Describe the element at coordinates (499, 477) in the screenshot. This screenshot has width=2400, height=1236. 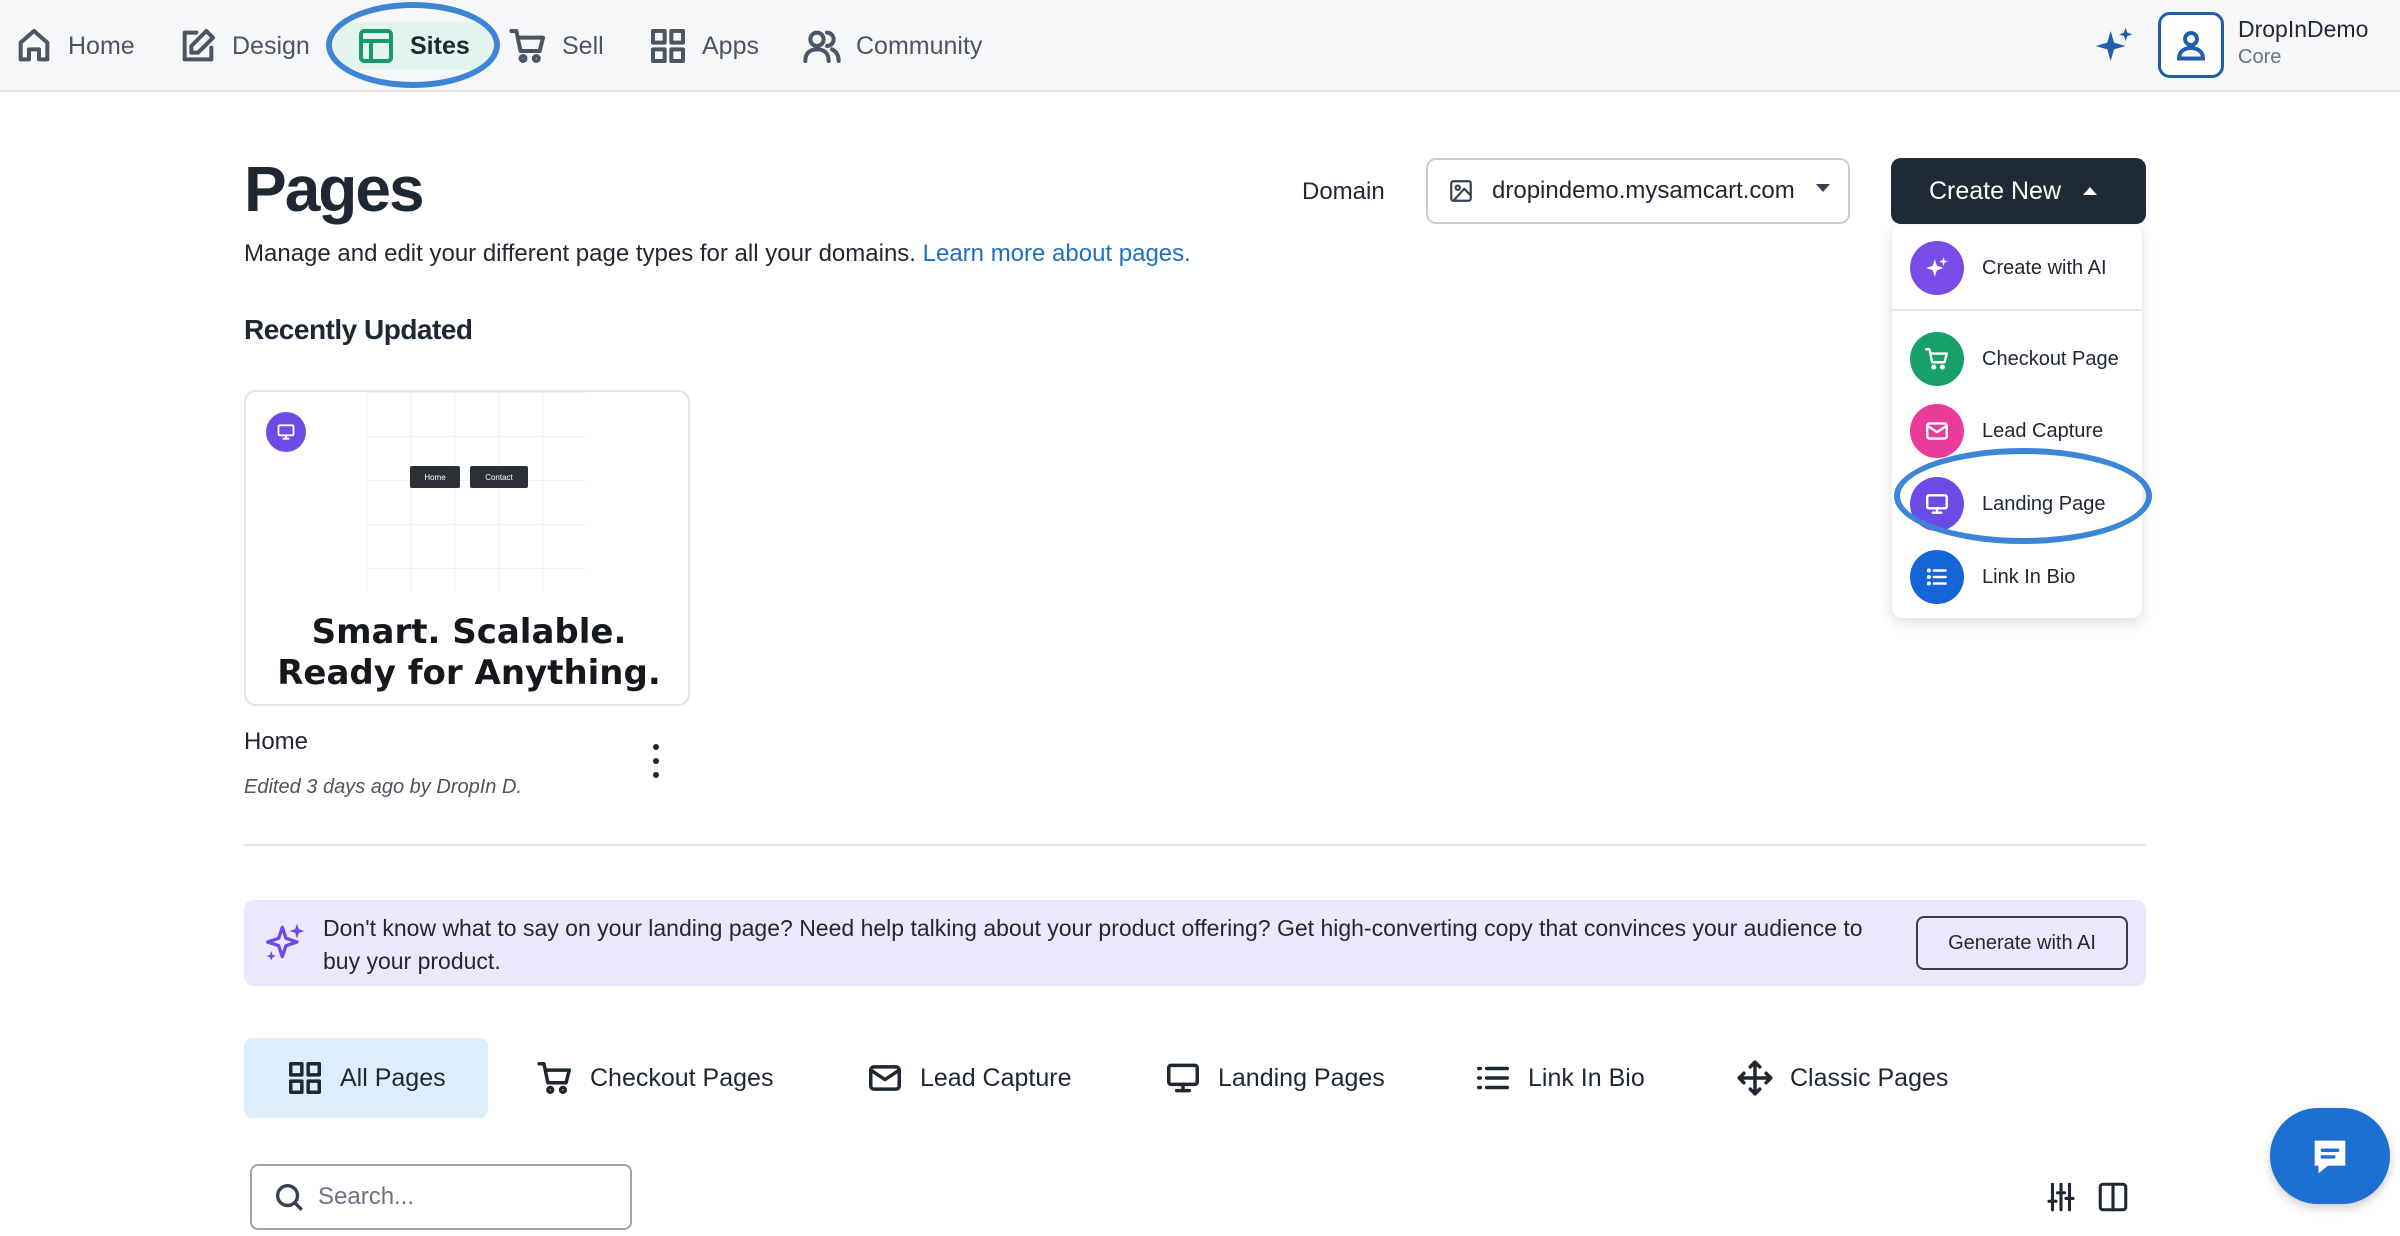
I see `preview-contact-button: Contact` at that location.